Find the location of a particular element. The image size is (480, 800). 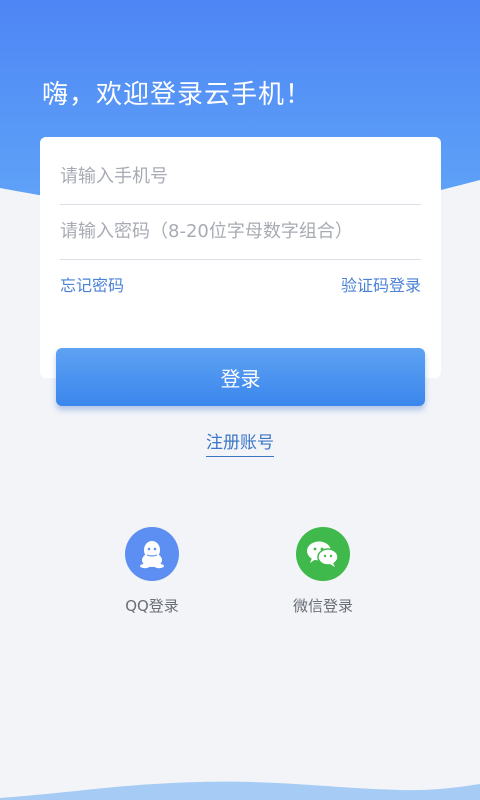

wechat-login-button is located at coordinates (323, 554).